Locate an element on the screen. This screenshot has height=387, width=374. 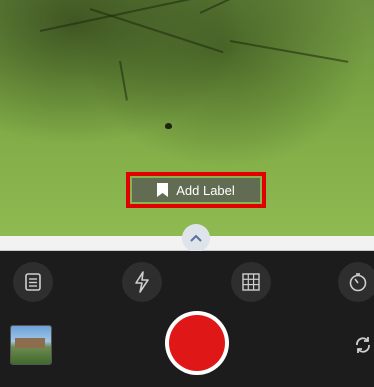
gallery-thumbnail is located at coordinates (31, 345).